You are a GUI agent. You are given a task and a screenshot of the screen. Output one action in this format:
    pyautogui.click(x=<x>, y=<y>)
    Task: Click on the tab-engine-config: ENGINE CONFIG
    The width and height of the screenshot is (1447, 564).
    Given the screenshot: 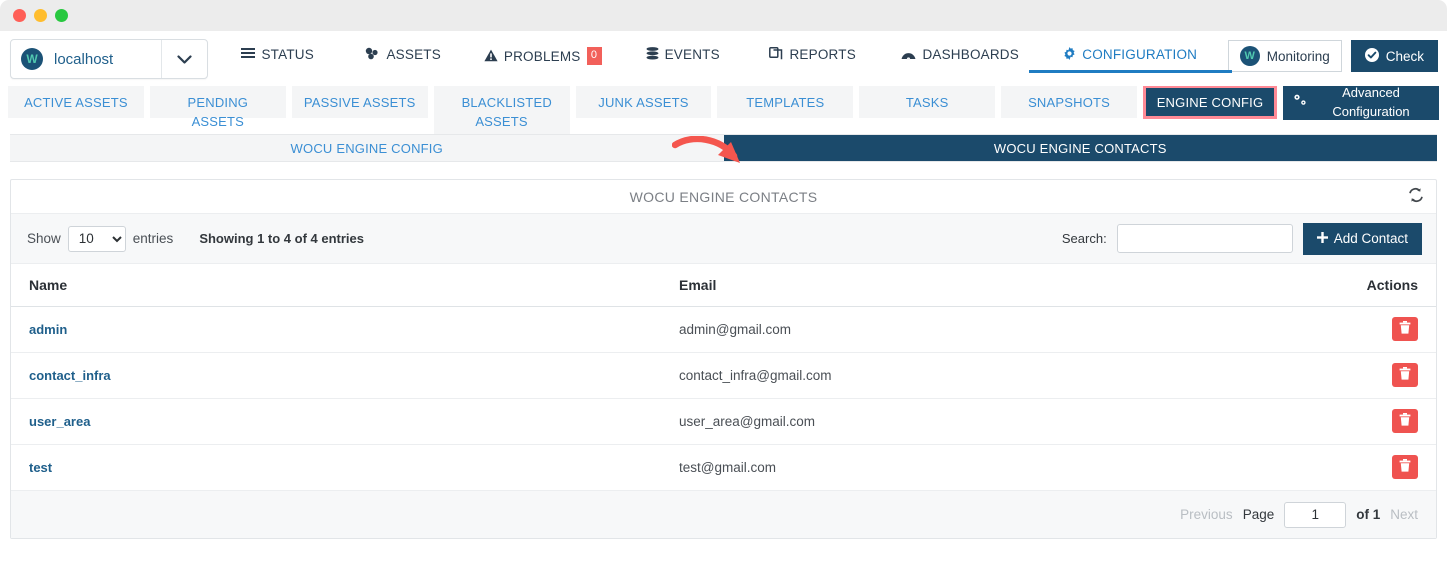 What is the action you would take?
    pyautogui.click(x=1210, y=102)
    